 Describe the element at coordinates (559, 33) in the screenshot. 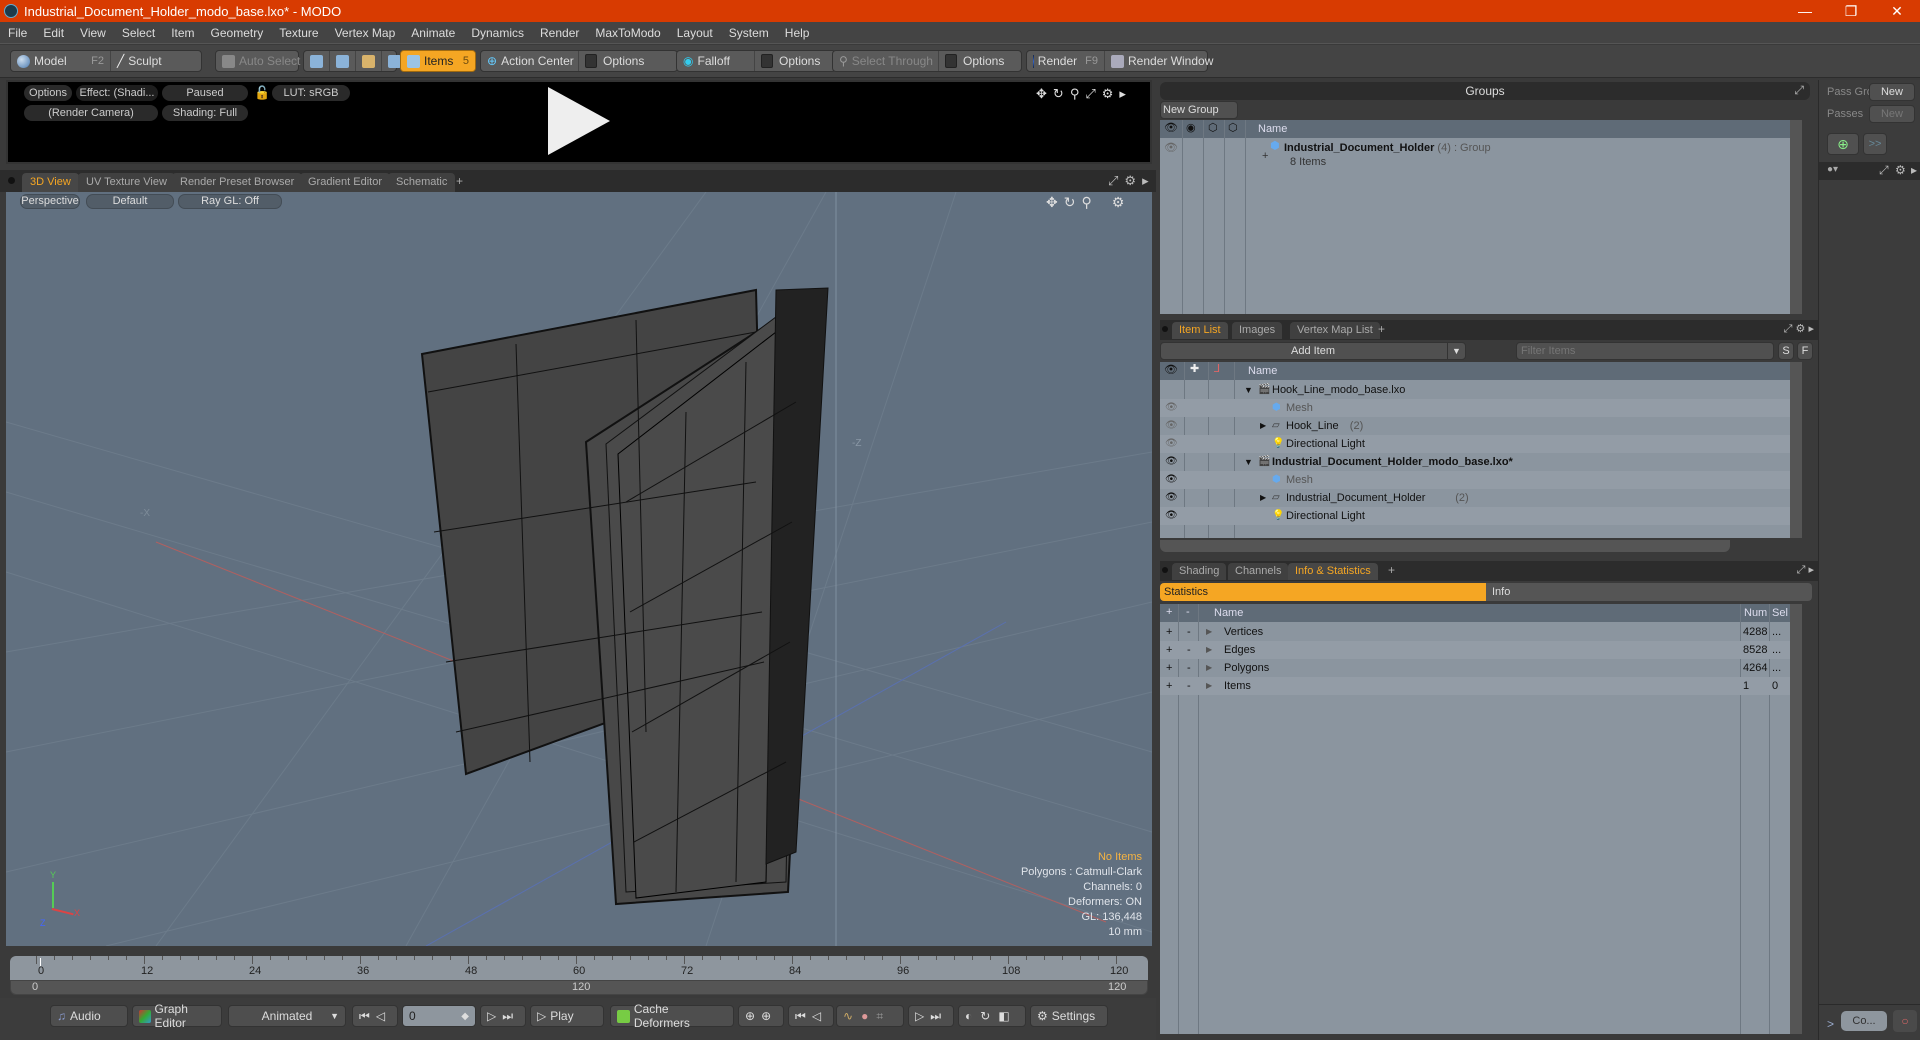

I see `menu-render: Render` at that location.